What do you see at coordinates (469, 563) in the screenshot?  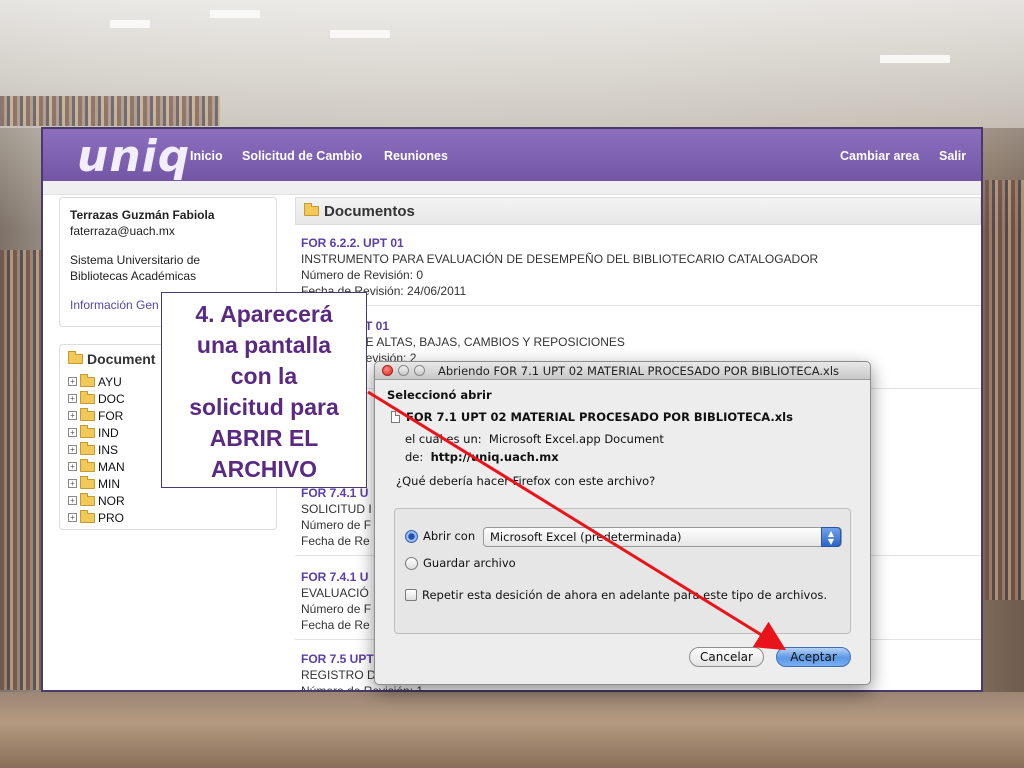 I see `save-file-label: Guardar archivo` at bounding box center [469, 563].